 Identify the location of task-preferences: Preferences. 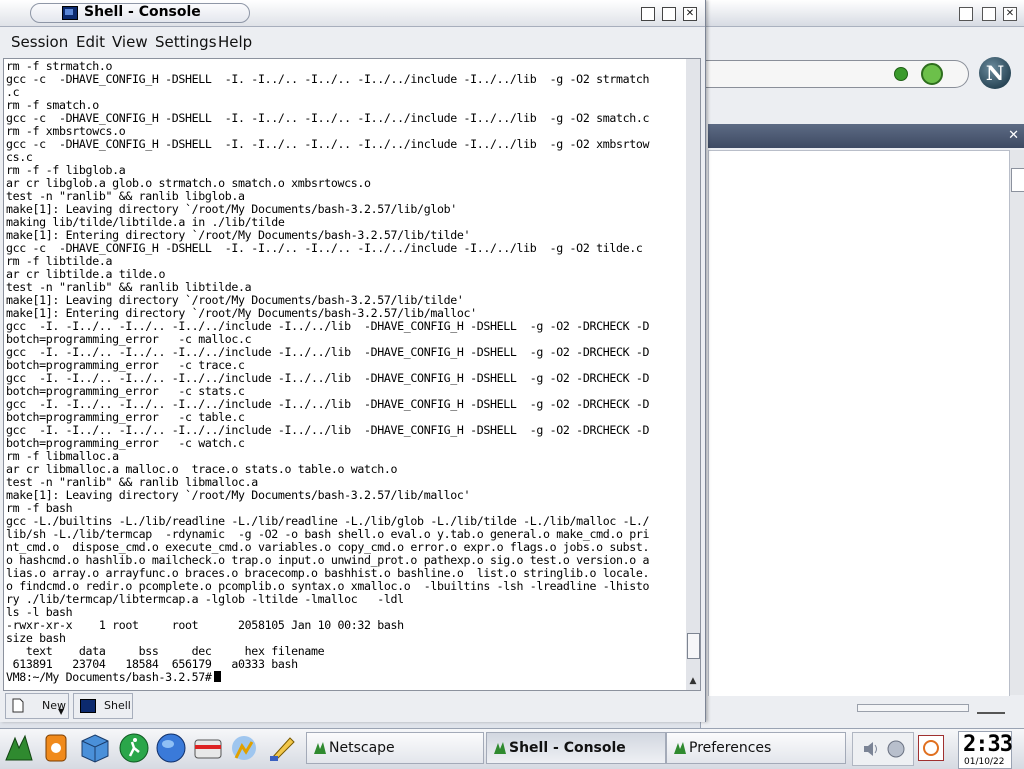
(756, 748).